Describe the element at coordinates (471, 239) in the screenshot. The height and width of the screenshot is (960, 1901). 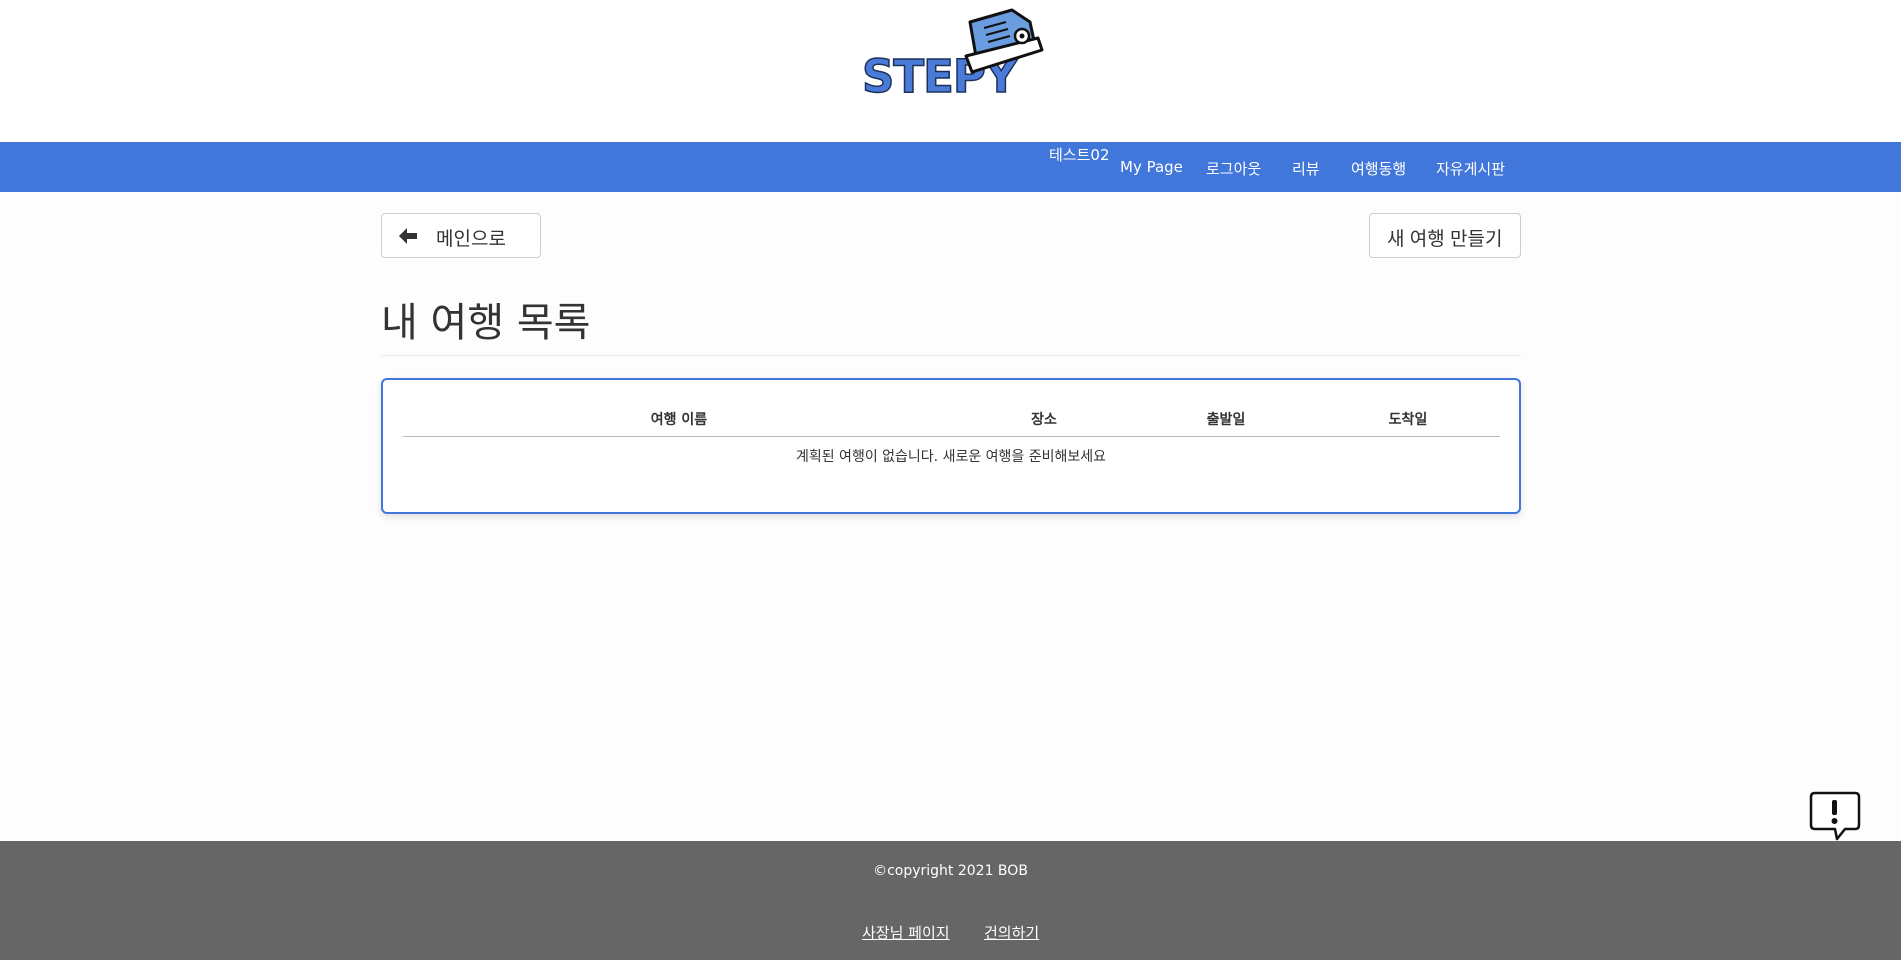
I see `back-button-label: 메인으로` at that location.